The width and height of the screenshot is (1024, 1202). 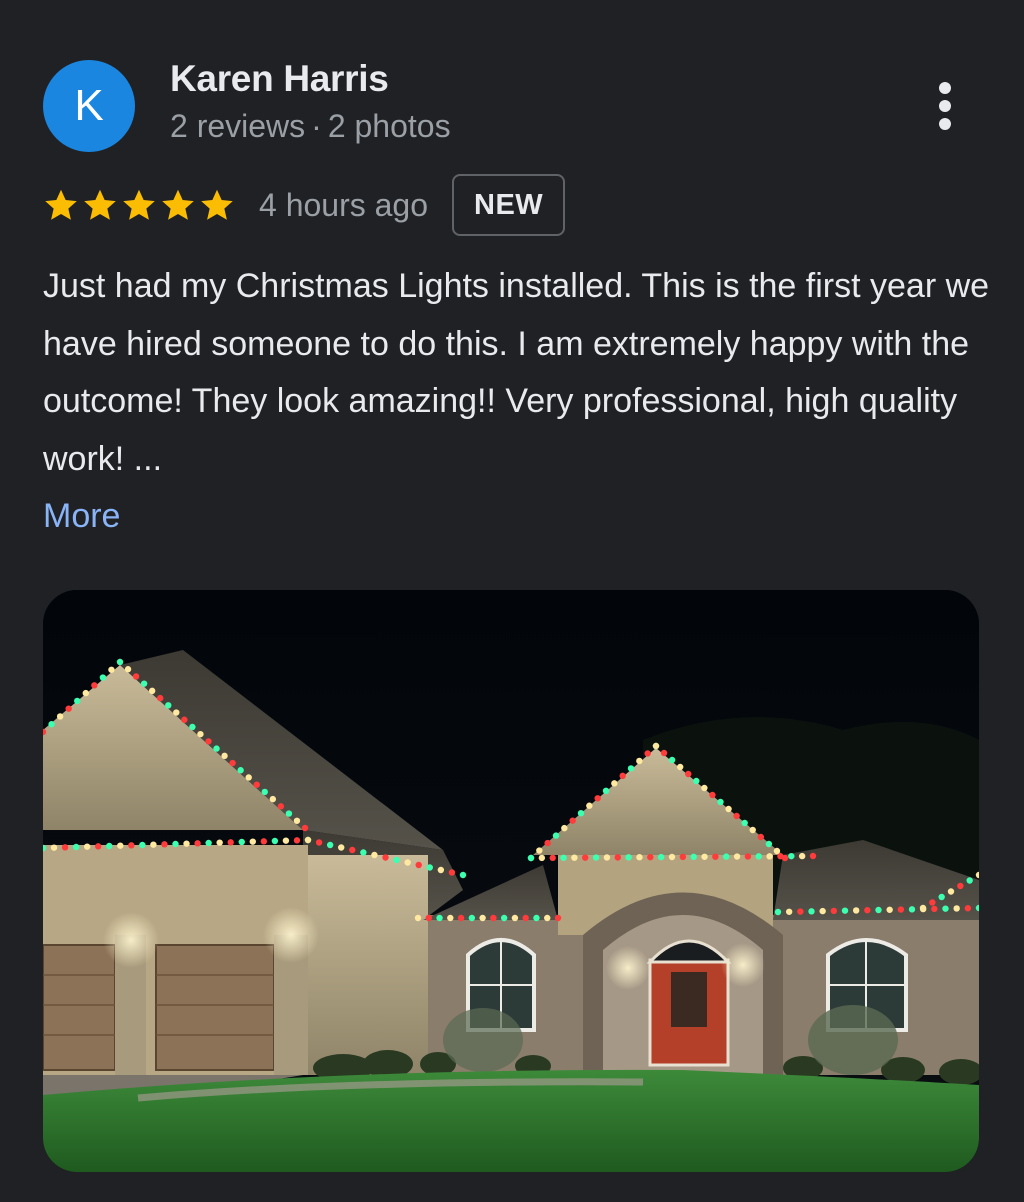 I want to click on more-vert-icon, so click(x=945, y=88).